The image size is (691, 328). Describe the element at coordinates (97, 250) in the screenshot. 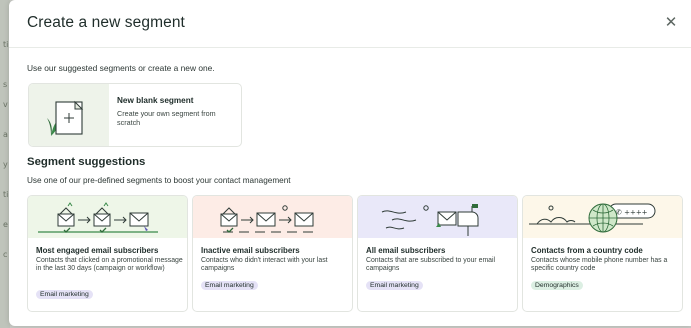

I see `card-title: Most engaged email subscribers` at that location.